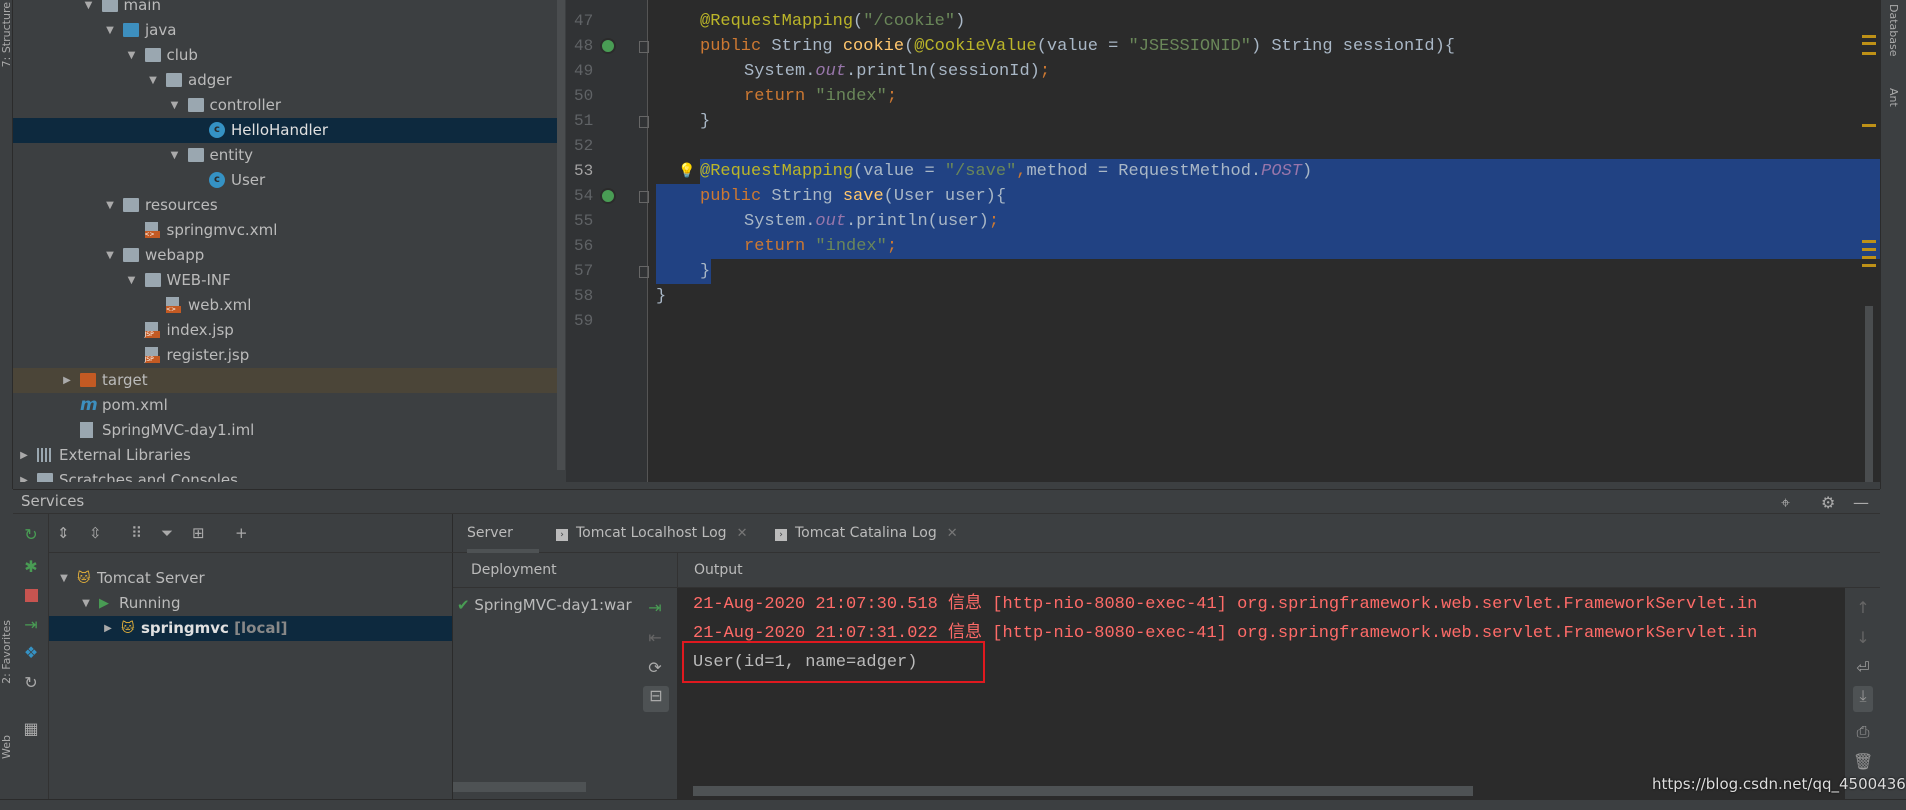  What do you see at coordinates (285, 380) in the screenshot?
I see `tree-item: ▶ target` at bounding box center [285, 380].